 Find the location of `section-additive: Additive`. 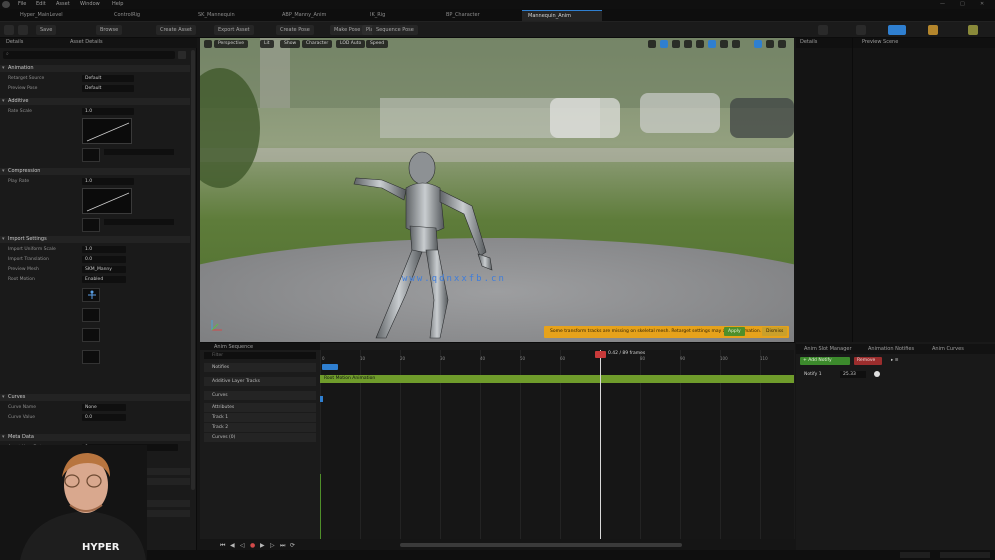

section-additive: Additive is located at coordinates (95, 101).